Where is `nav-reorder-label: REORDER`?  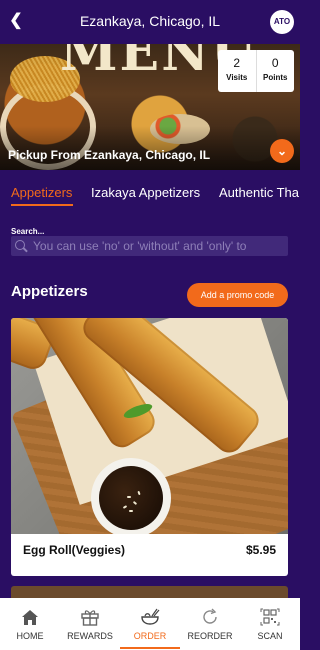
nav-reorder-label: REORDER is located at coordinates (210, 636).